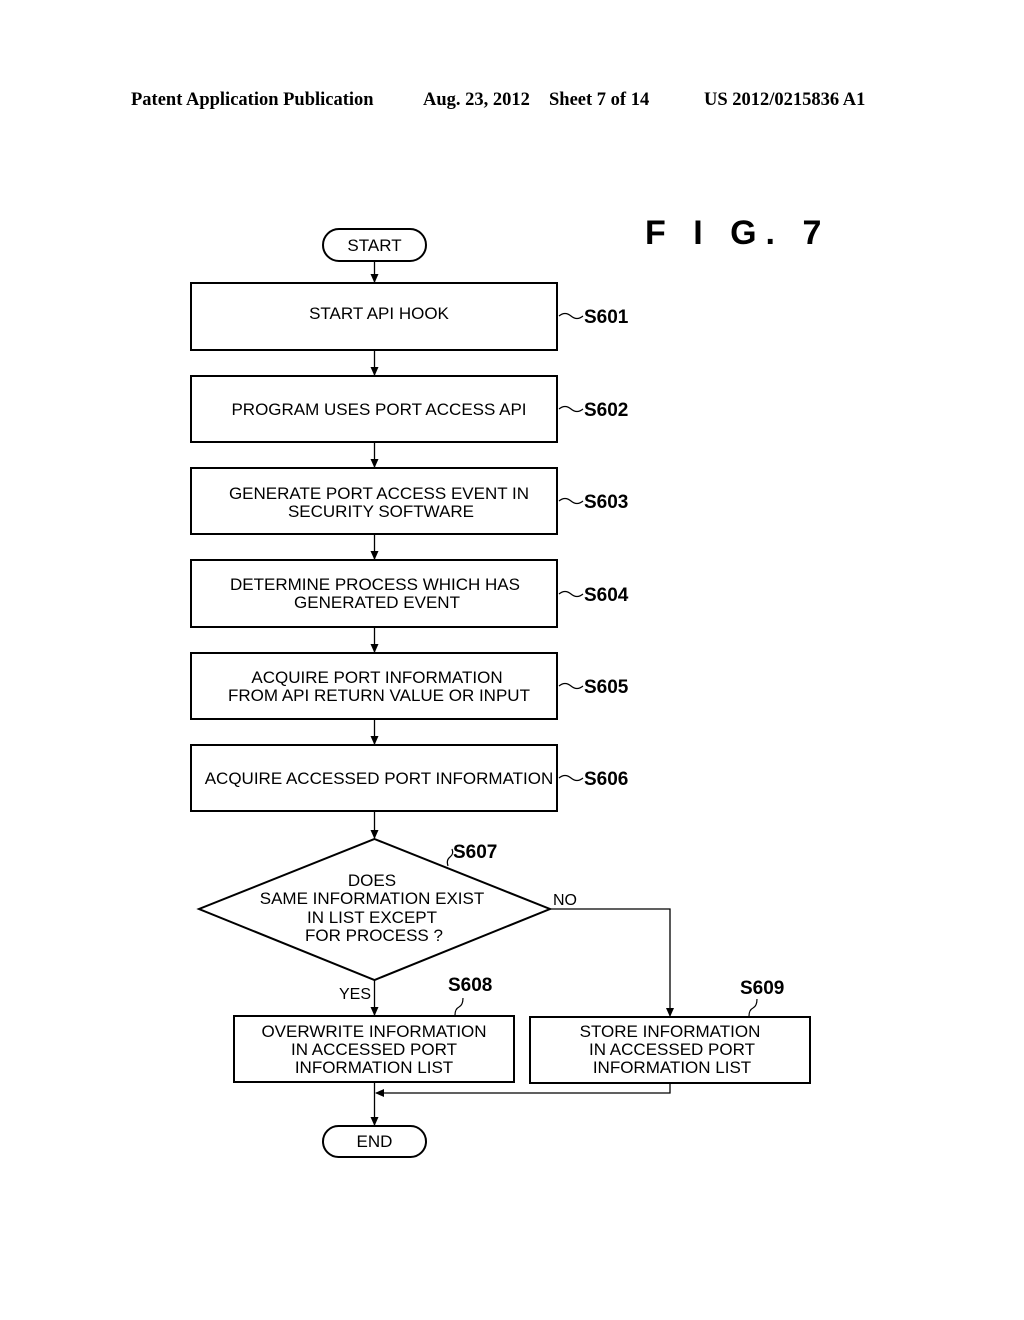  What do you see at coordinates (606, 595) in the screenshot?
I see `step-s604-label: S604` at bounding box center [606, 595].